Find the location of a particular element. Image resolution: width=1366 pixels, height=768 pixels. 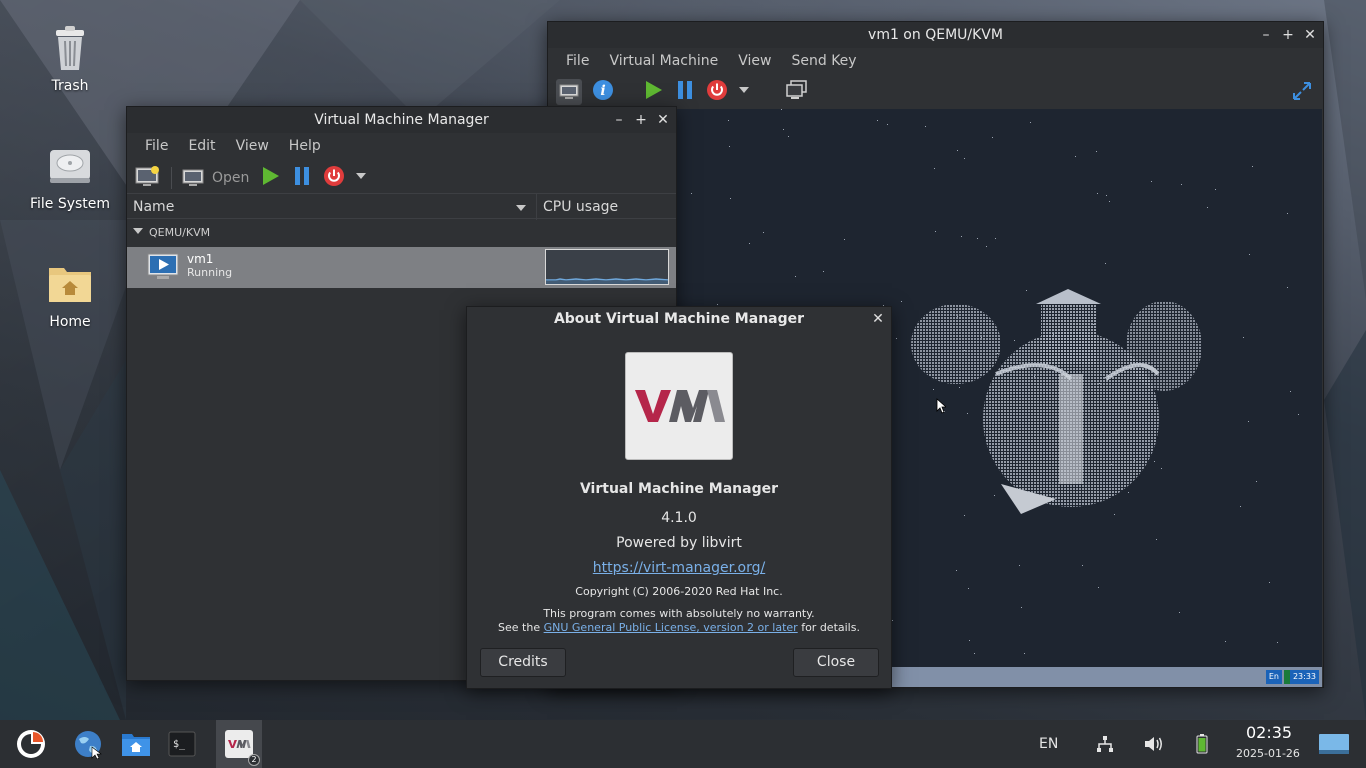

terminal-icon: $_ is located at coordinates (182, 744).